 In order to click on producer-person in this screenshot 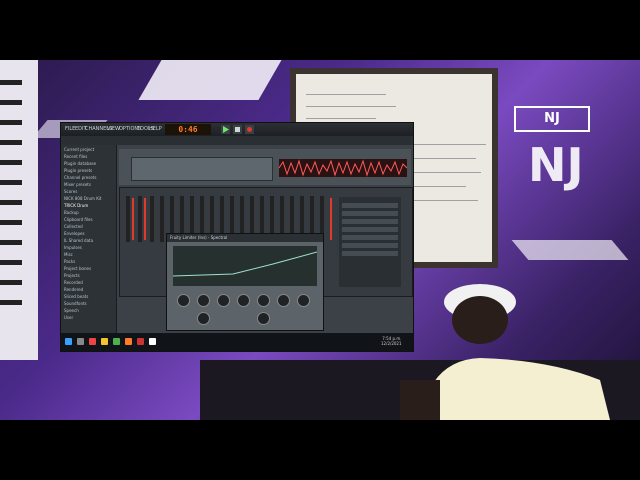, I will do `click(505, 352)`.